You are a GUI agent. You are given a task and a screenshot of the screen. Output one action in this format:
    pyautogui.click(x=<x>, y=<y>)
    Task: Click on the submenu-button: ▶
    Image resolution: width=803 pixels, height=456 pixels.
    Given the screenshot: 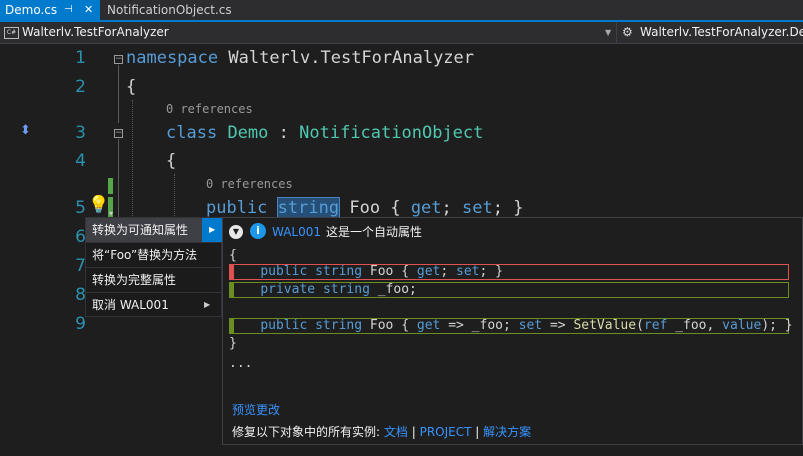 What is the action you would take?
    pyautogui.click(x=212, y=230)
    